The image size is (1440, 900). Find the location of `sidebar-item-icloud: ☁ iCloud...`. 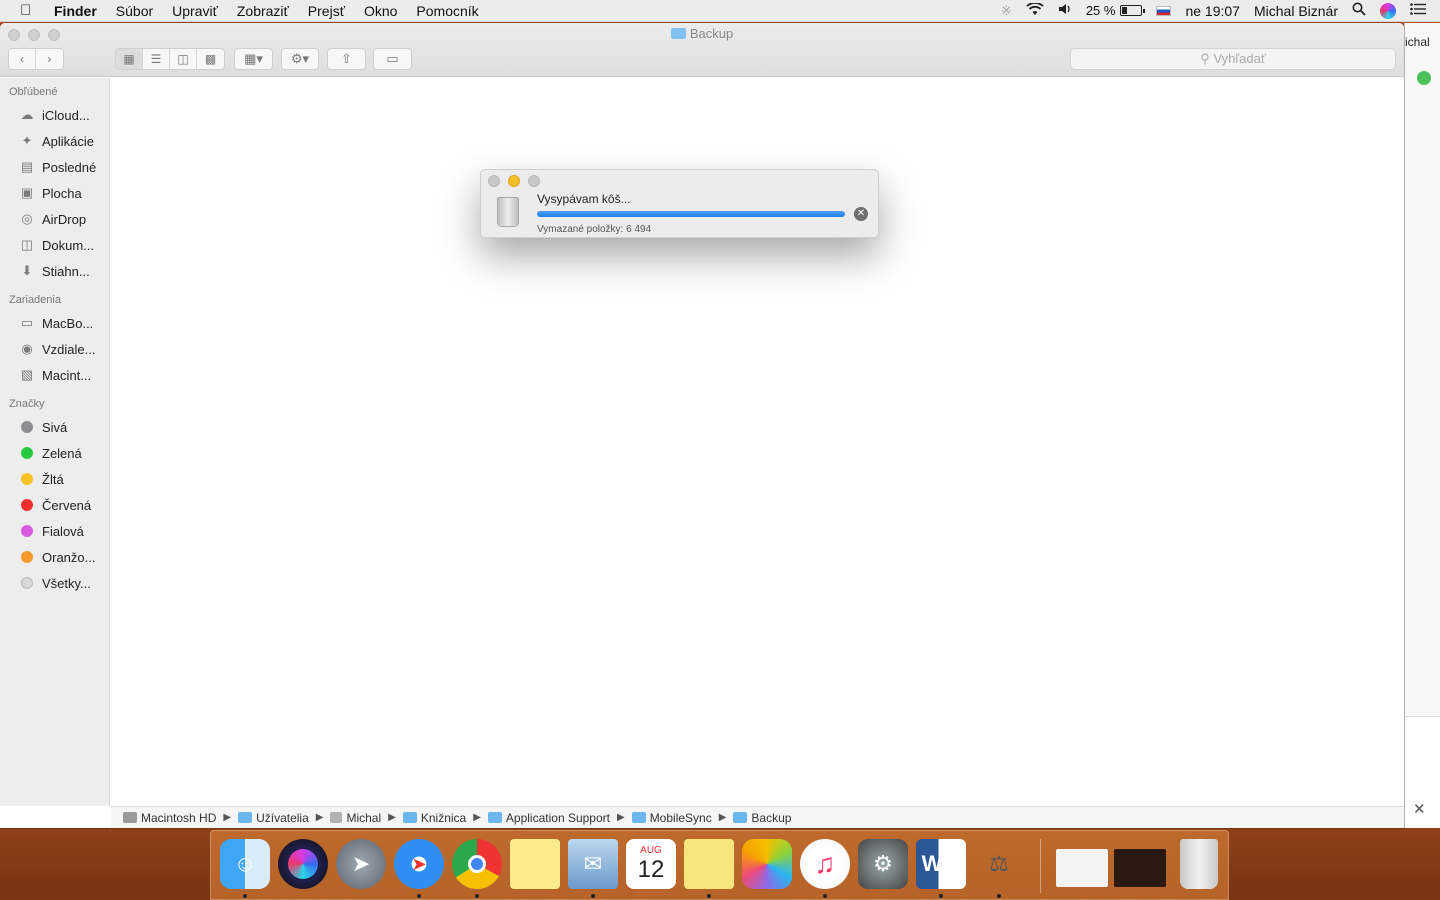

sidebar-item-icloud: ☁ iCloud... is located at coordinates (54, 115).